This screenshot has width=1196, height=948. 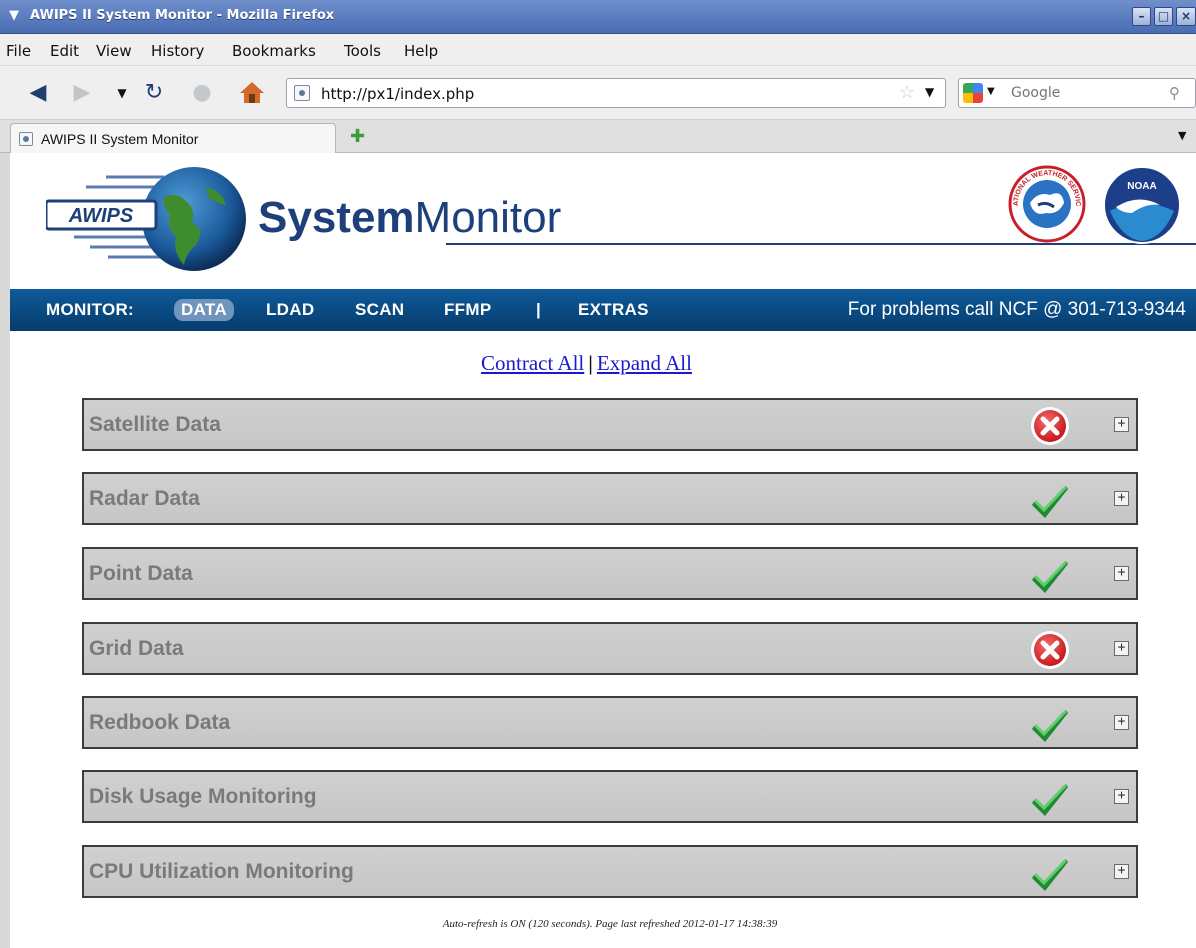 What do you see at coordinates (610, 796) in the screenshot?
I see `status-row: Disk Usage Monitoring +` at bounding box center [610, 796].